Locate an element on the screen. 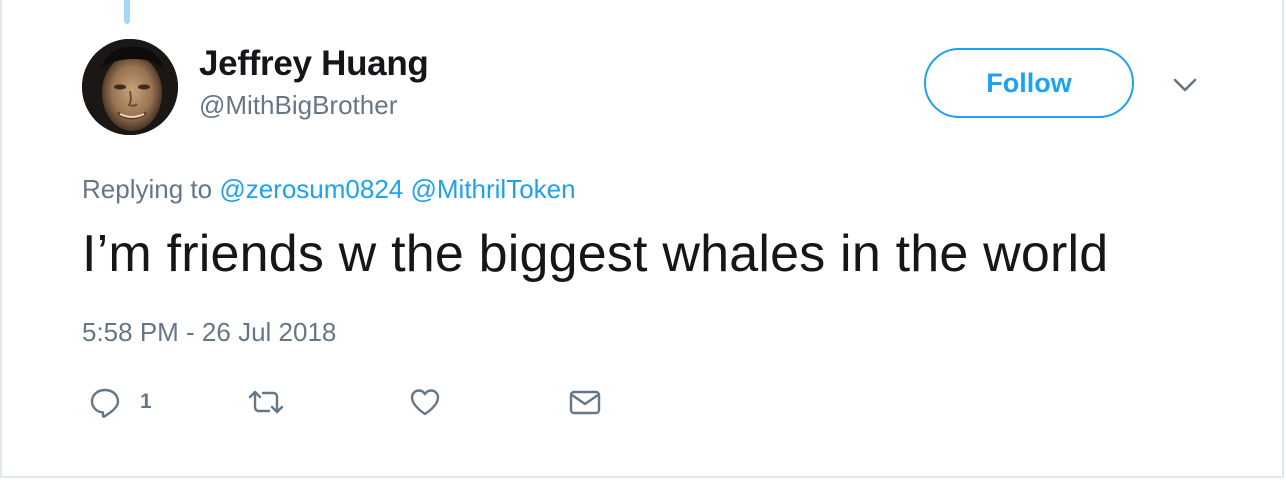  mention-link: @MithrilToken is located at coordinates (492, 189).